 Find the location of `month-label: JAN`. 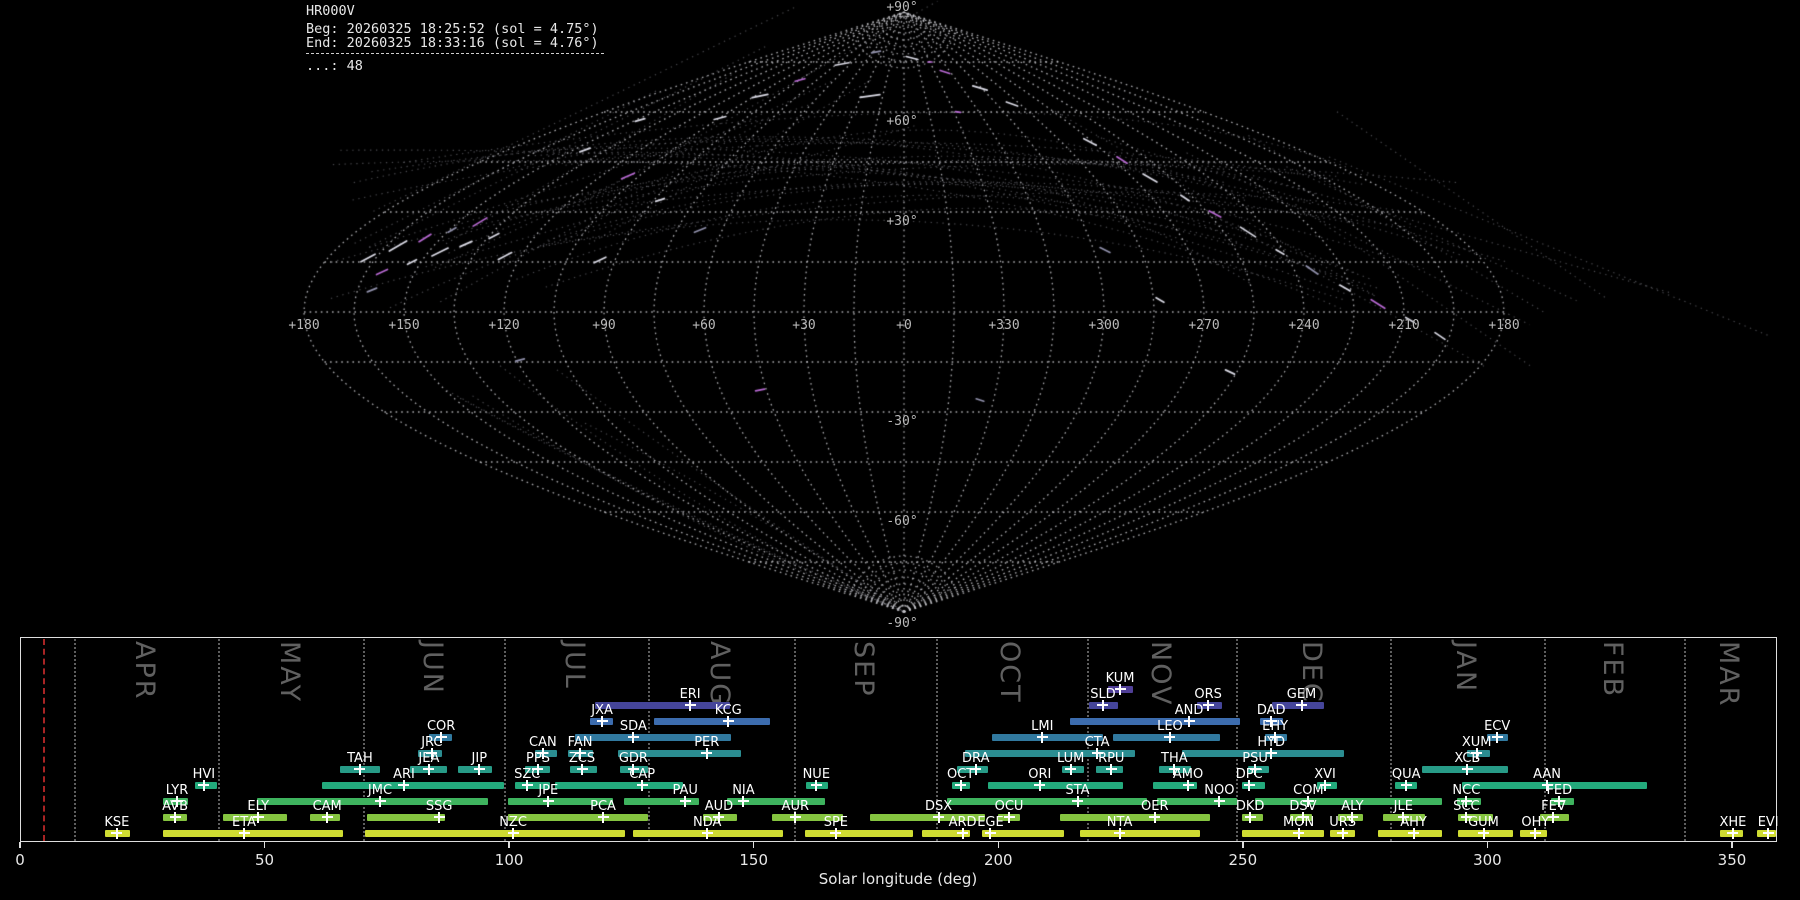

month-label: JAN is located at coordinates (1465, 667).